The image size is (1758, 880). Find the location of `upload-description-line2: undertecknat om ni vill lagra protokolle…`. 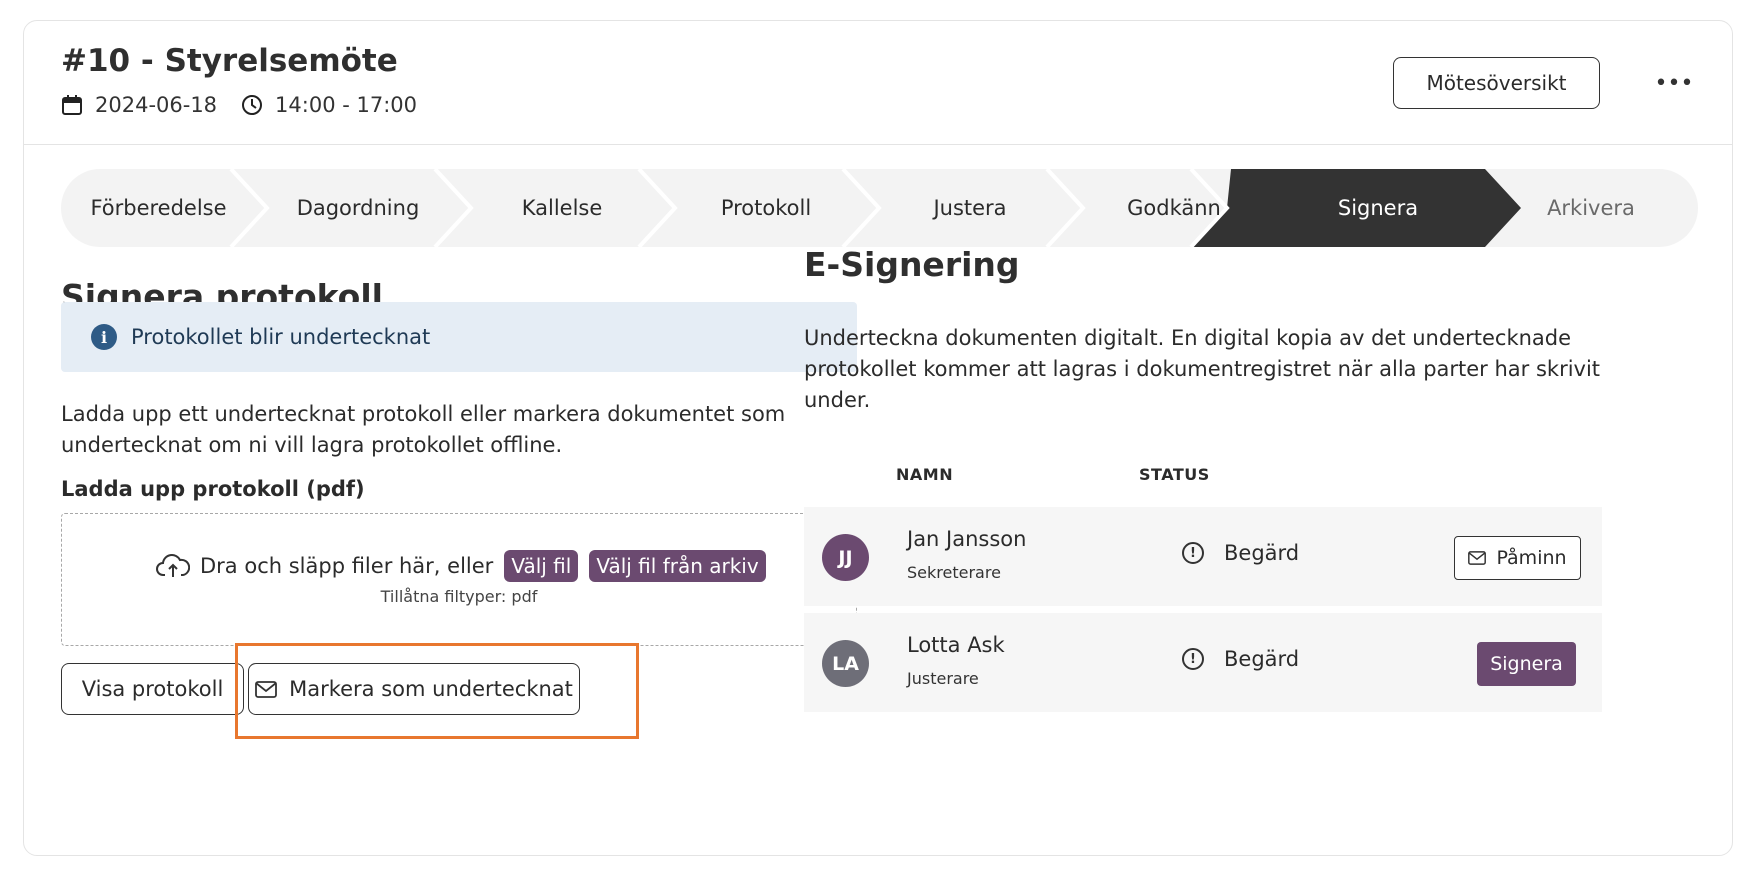

upload-description-line2: undertecknat om ni vill lagra protokolle… is located at coordinates (312, 445).